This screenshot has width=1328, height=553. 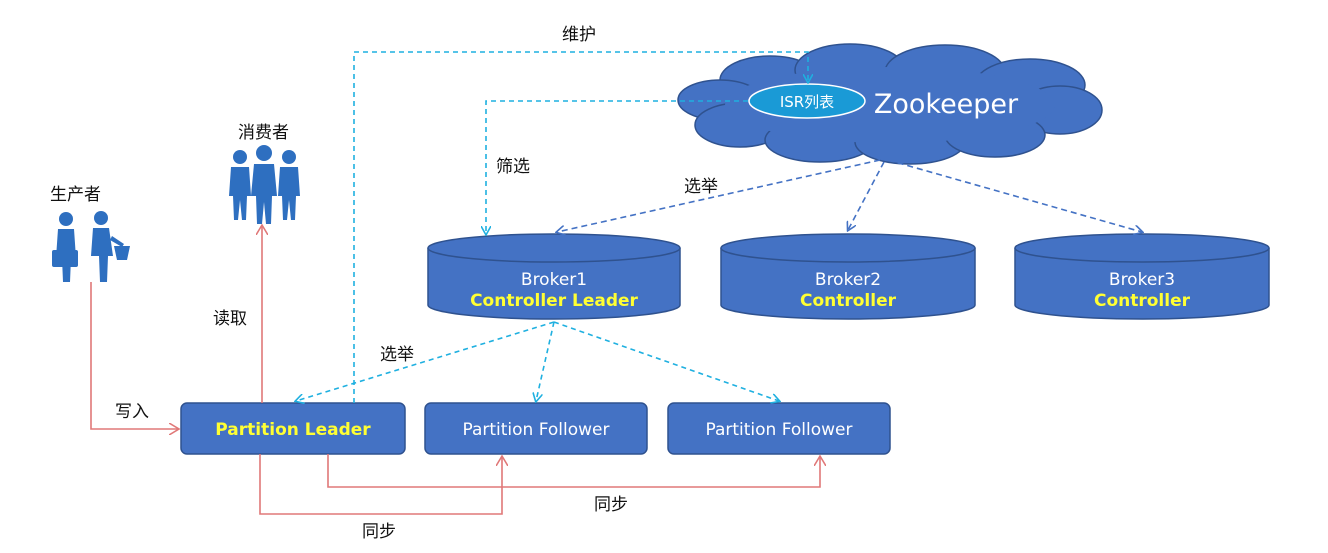 I want to click on producer-label: 生产者, so click(x=75, y=195).